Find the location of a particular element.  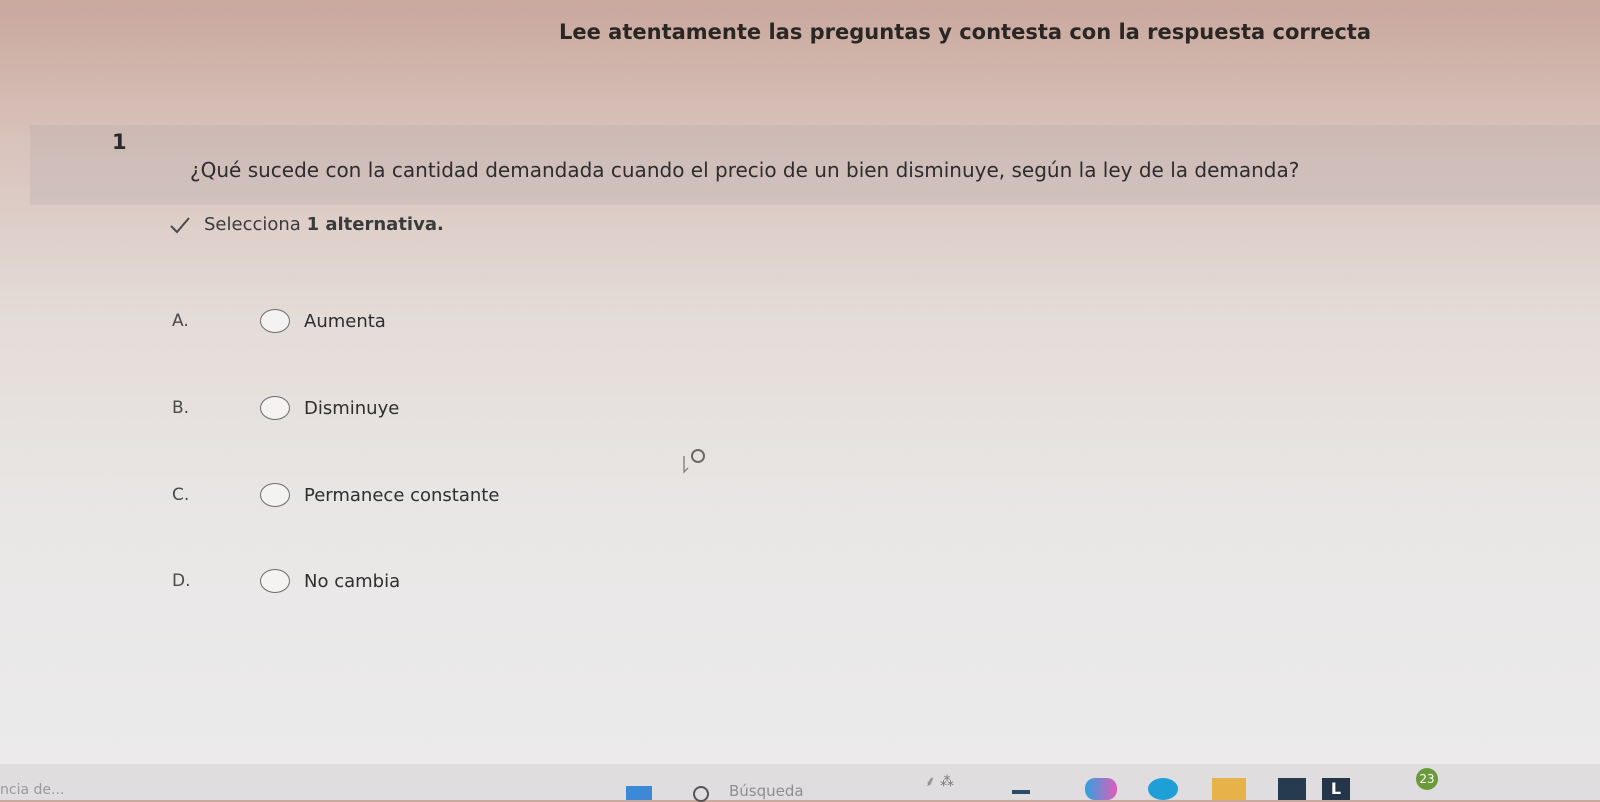

option-letter: B. is located at coordinates (181, 408).